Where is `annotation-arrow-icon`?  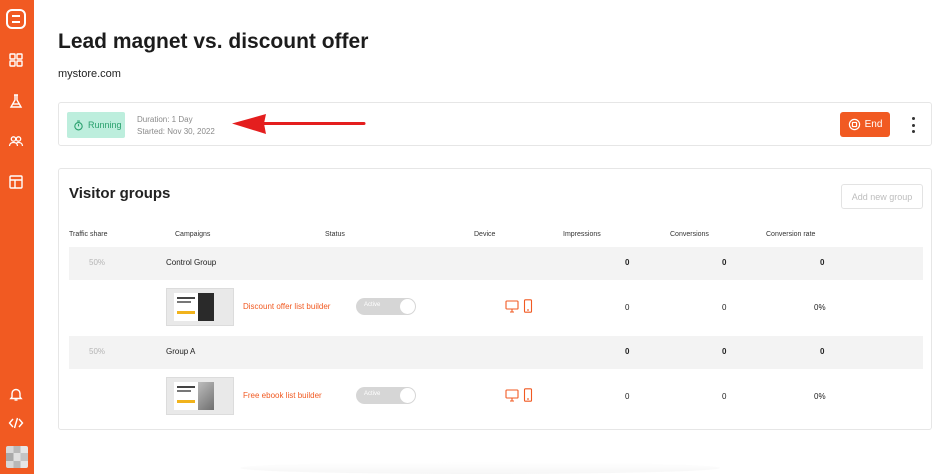
annotation-arrow-icon is located at coordinates (299, 124).